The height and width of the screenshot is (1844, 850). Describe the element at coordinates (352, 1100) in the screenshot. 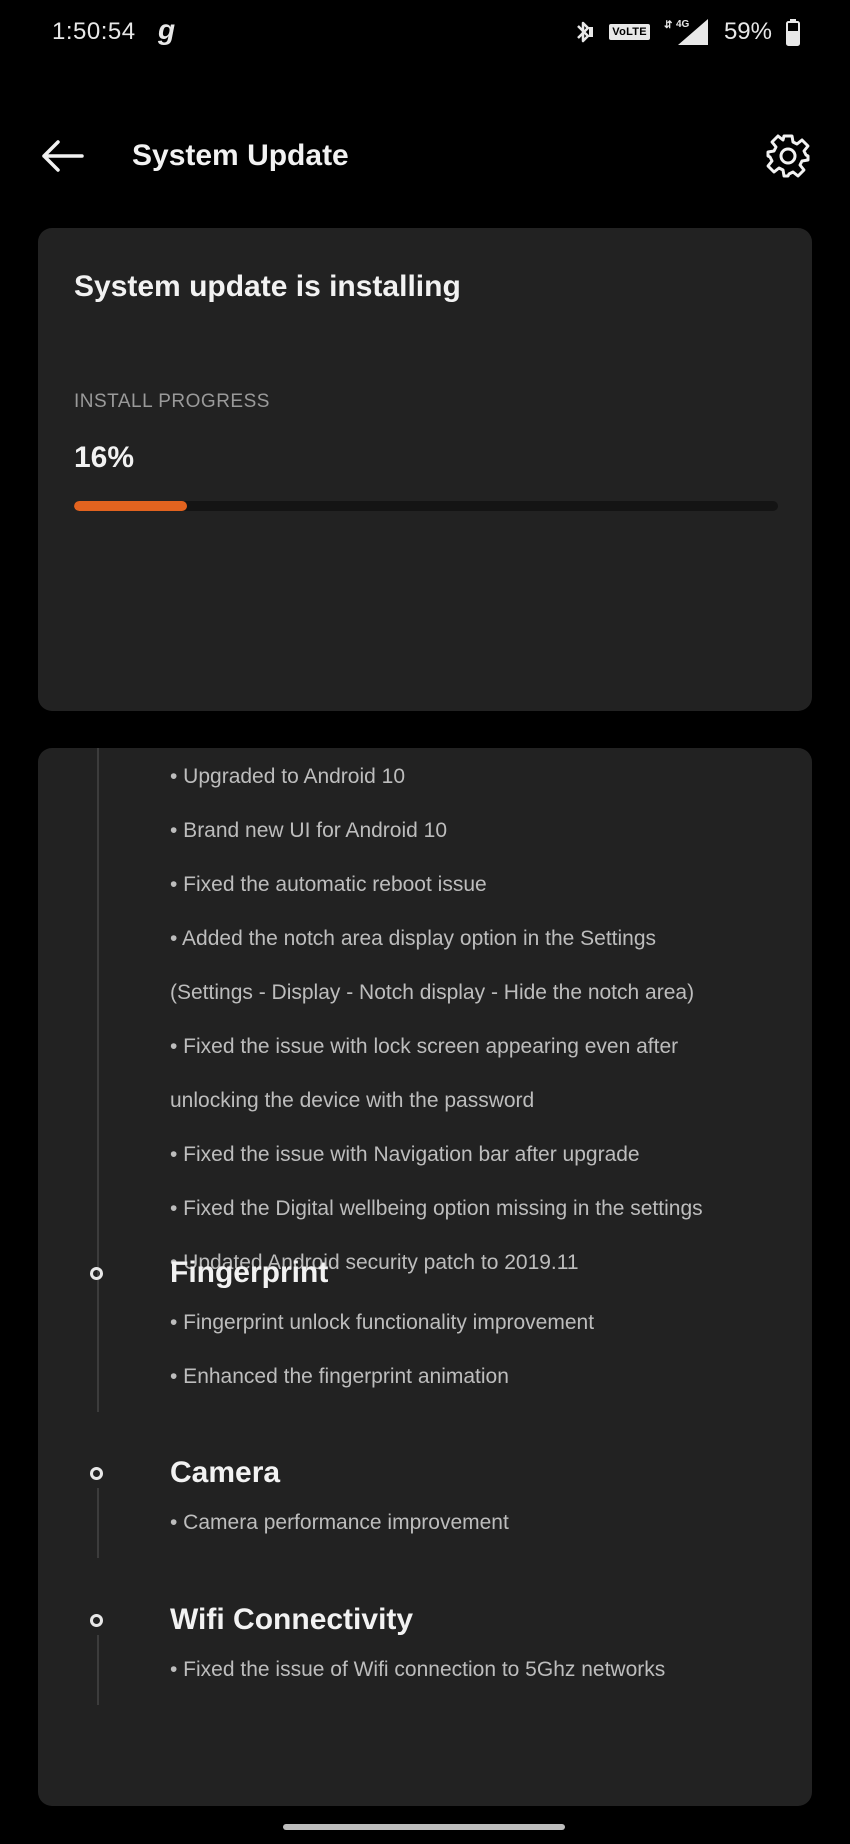

I see `changelog-item: unlocking the device with the password` at that location.